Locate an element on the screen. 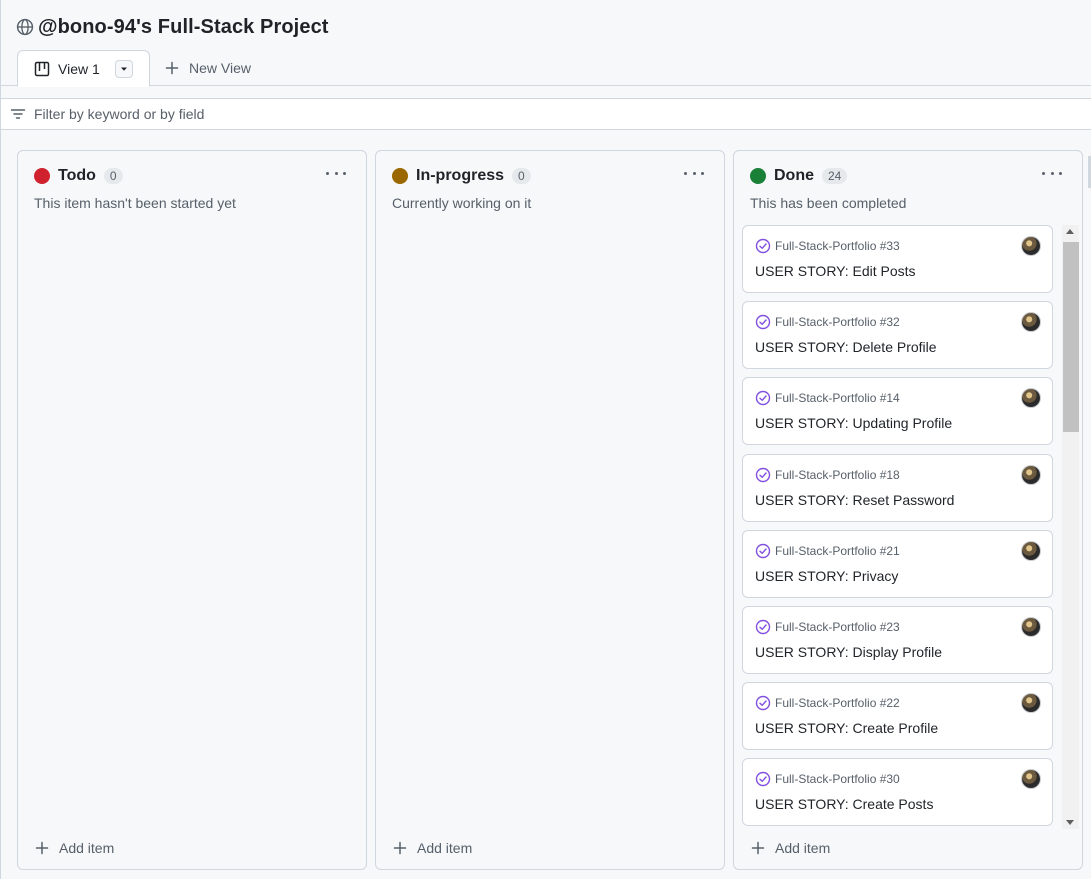 The width and height of the screenshot is (1091, 879). column-name: In-progress is located at coordinates (460, 175).